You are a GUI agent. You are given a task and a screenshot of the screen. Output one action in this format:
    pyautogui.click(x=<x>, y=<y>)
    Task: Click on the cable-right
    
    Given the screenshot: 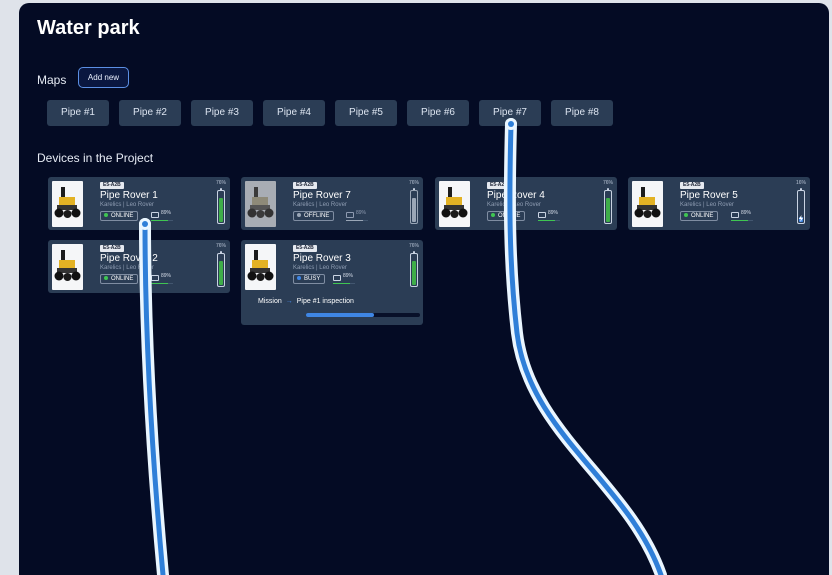 What is the action you would take?
    pyautogui.click(x=585, y=348)
    